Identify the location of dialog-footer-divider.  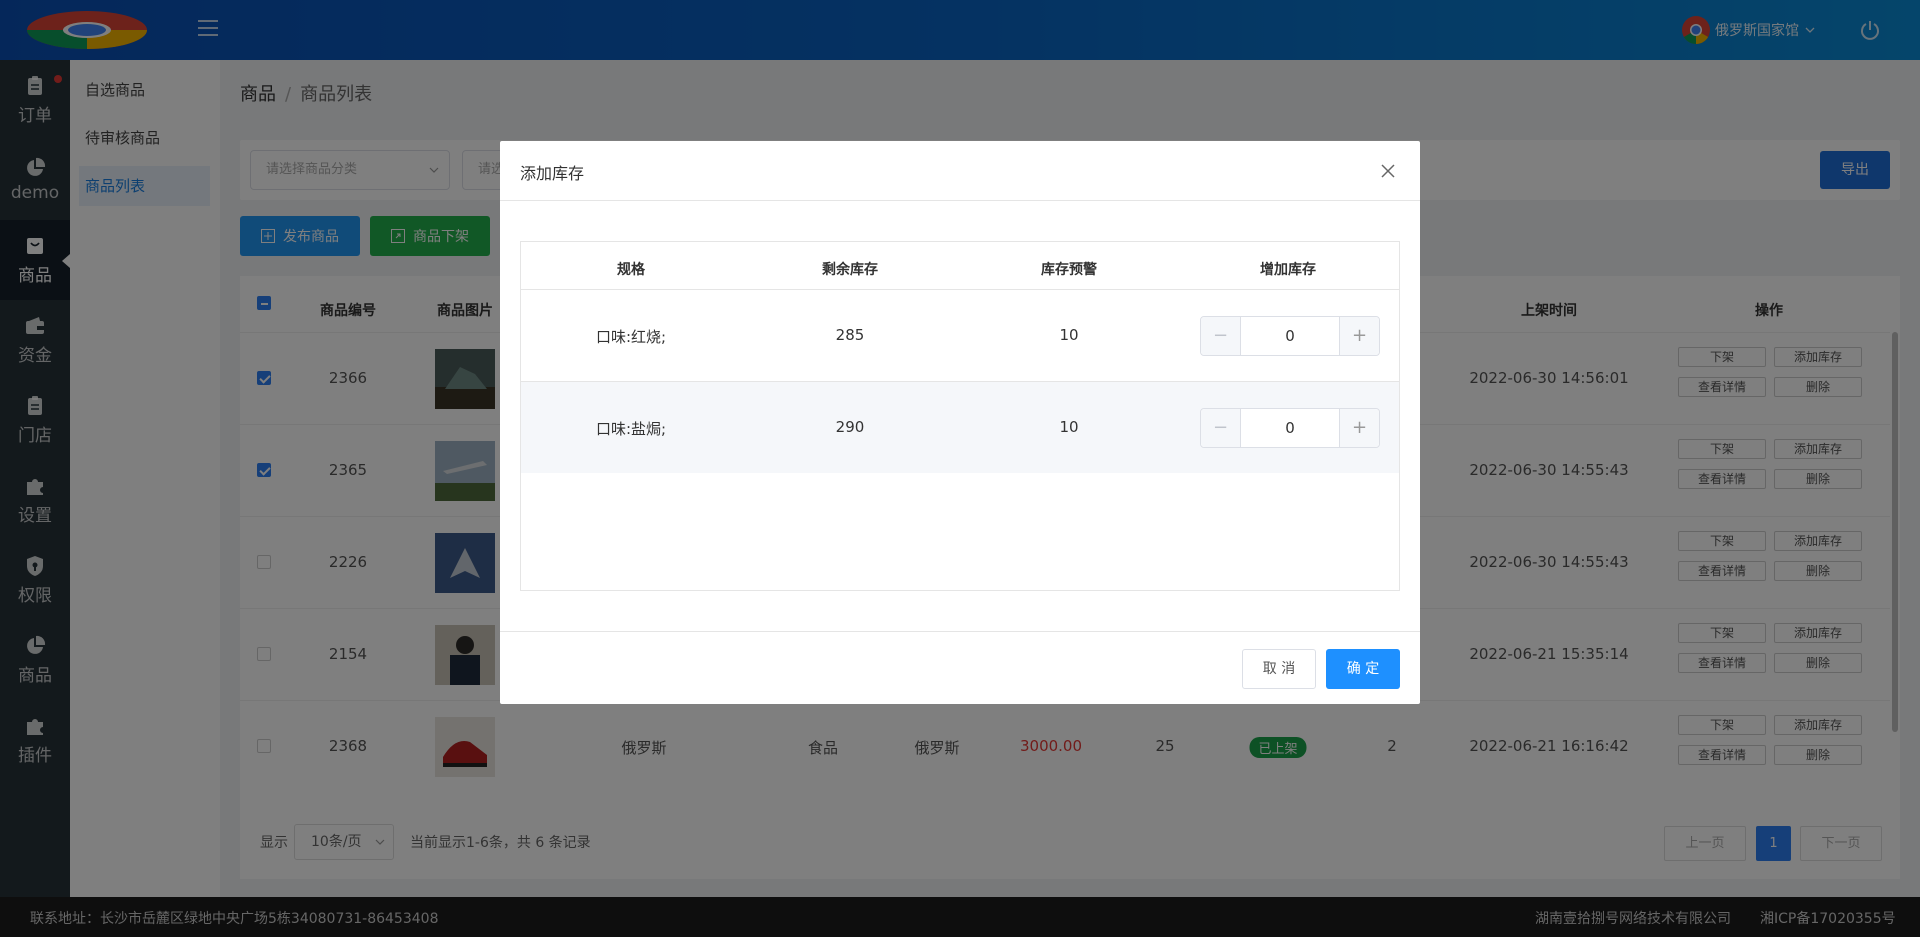
(960, 631).